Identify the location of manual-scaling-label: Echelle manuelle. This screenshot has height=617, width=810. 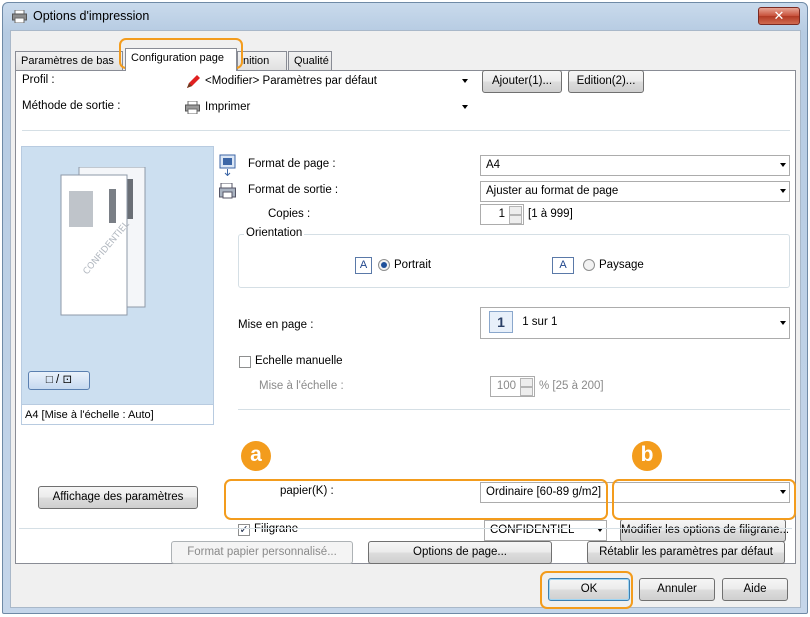
(299, 361).